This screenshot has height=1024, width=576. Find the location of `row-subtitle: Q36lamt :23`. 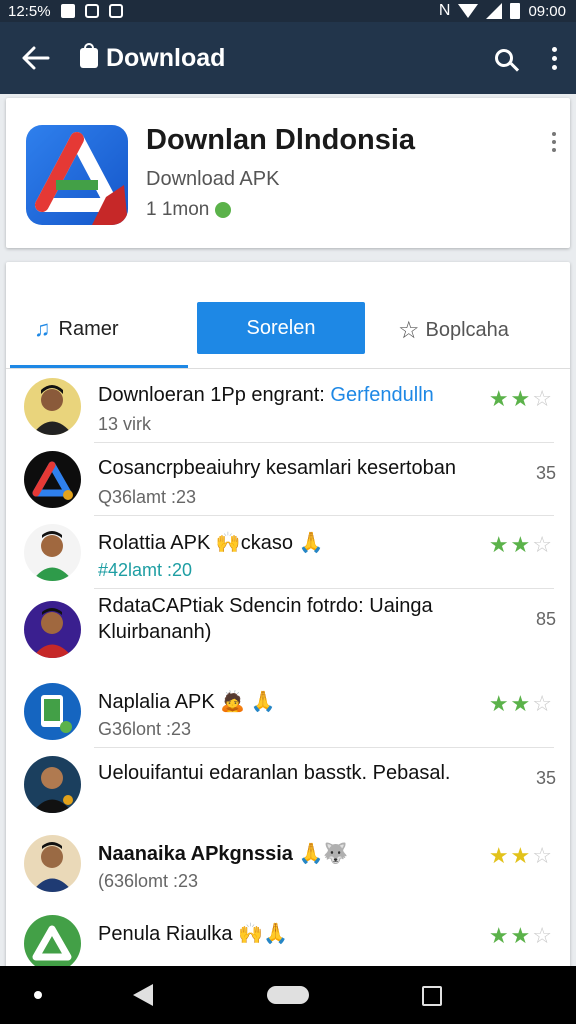

row-subtitle: Q36lamt :23 is located at coordinates (147, 497).